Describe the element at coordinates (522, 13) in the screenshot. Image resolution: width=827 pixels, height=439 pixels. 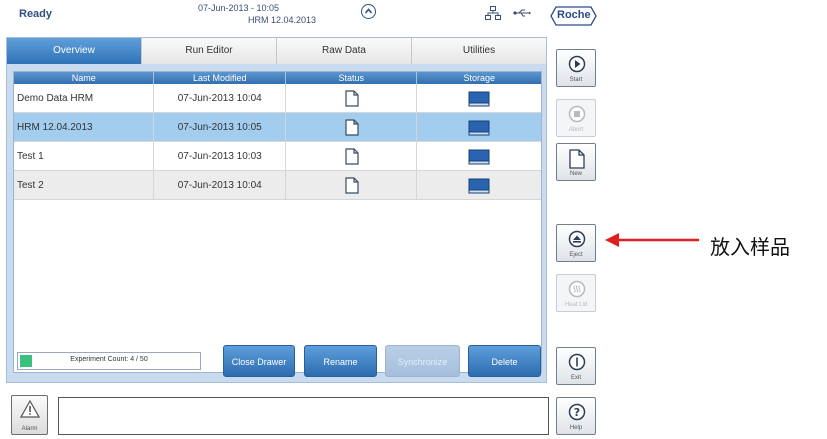
I see `usb-icon` at that location.